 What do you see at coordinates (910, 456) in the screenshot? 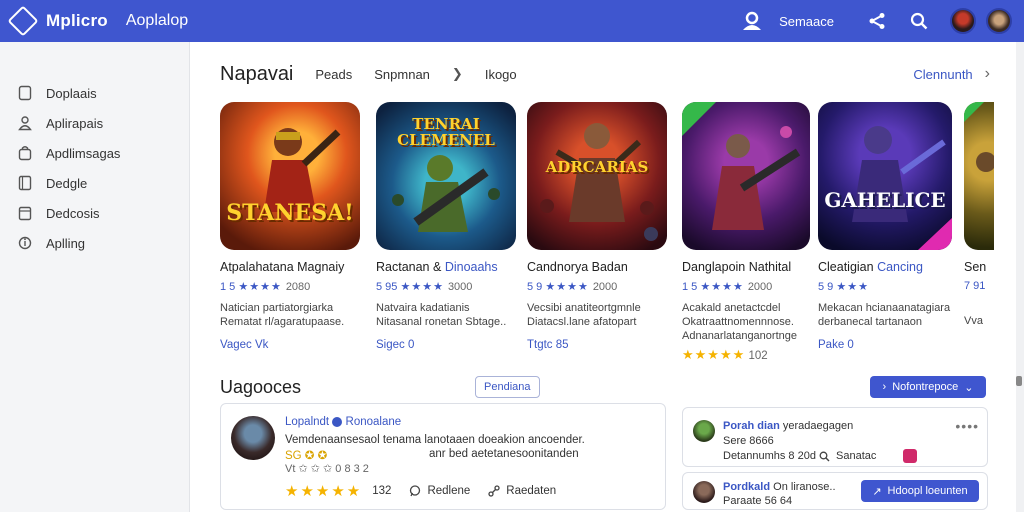
I see `social-icon` at bounding box center [910, 456].